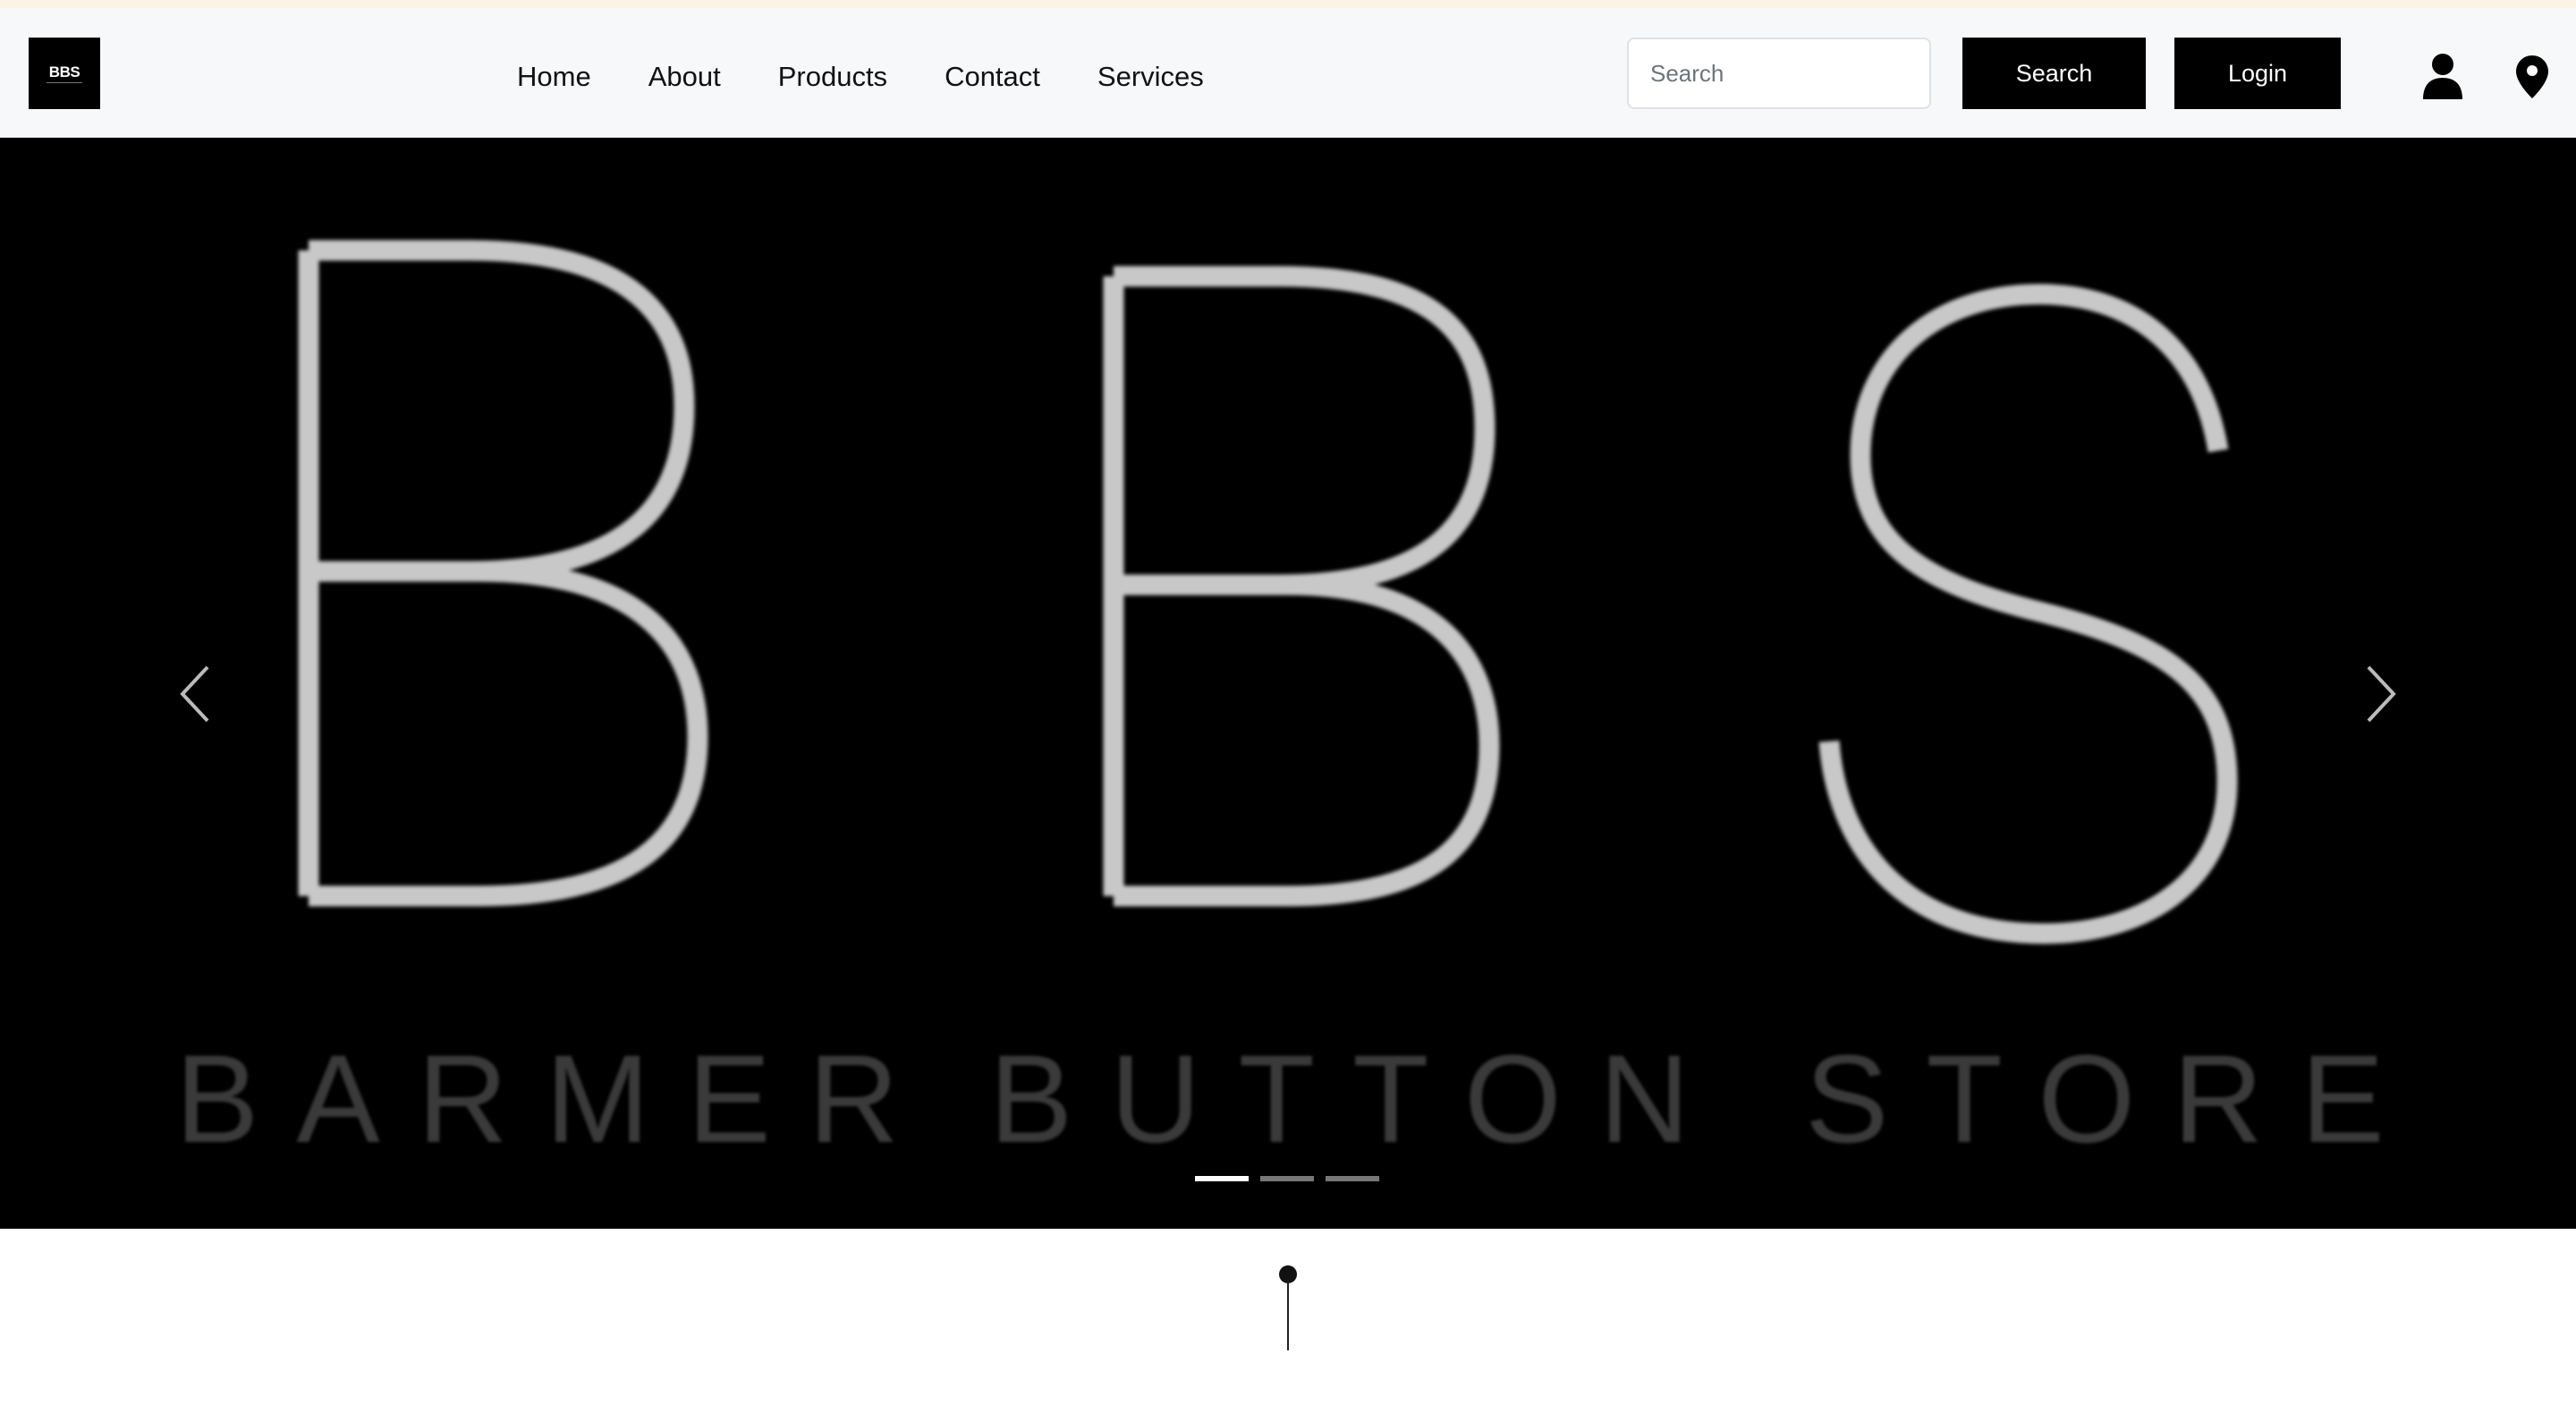 Image resolution: width=2576 pixels, height=1404 pixels. What do you see at coordinates (64, 82) in the screenshot?
I see `brand-logo-underline` at bounding box center [64, 82].